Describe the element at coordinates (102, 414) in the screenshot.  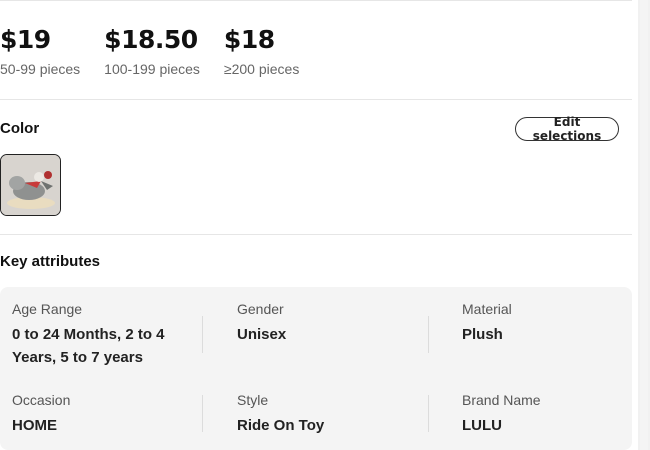
I see `attribute-occasion: Occasion HOME` at that location.